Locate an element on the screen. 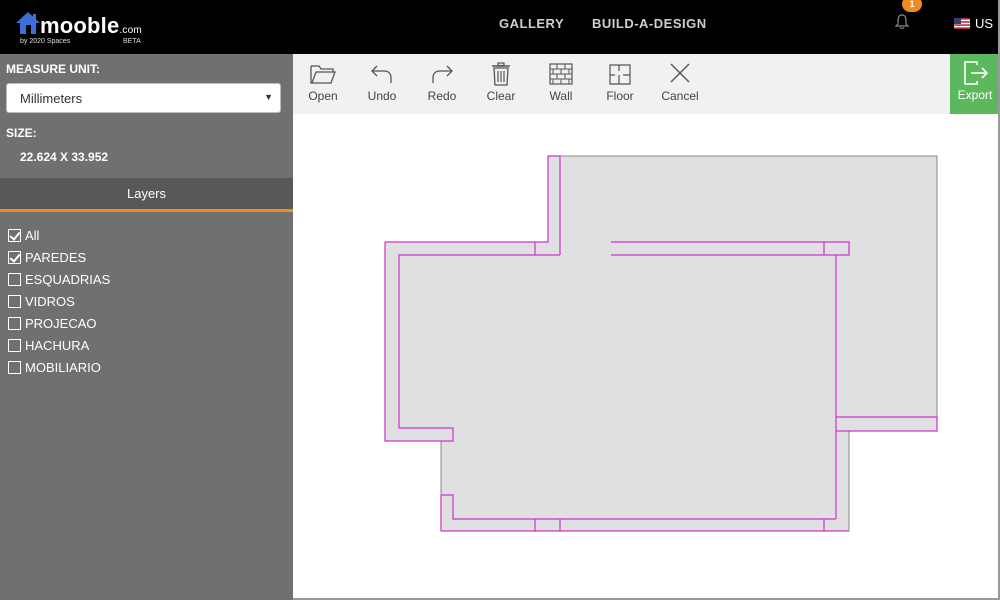 The width and height of the screenshot is (1000, 600). us-flag-icon is located at coordinates (962, 23).